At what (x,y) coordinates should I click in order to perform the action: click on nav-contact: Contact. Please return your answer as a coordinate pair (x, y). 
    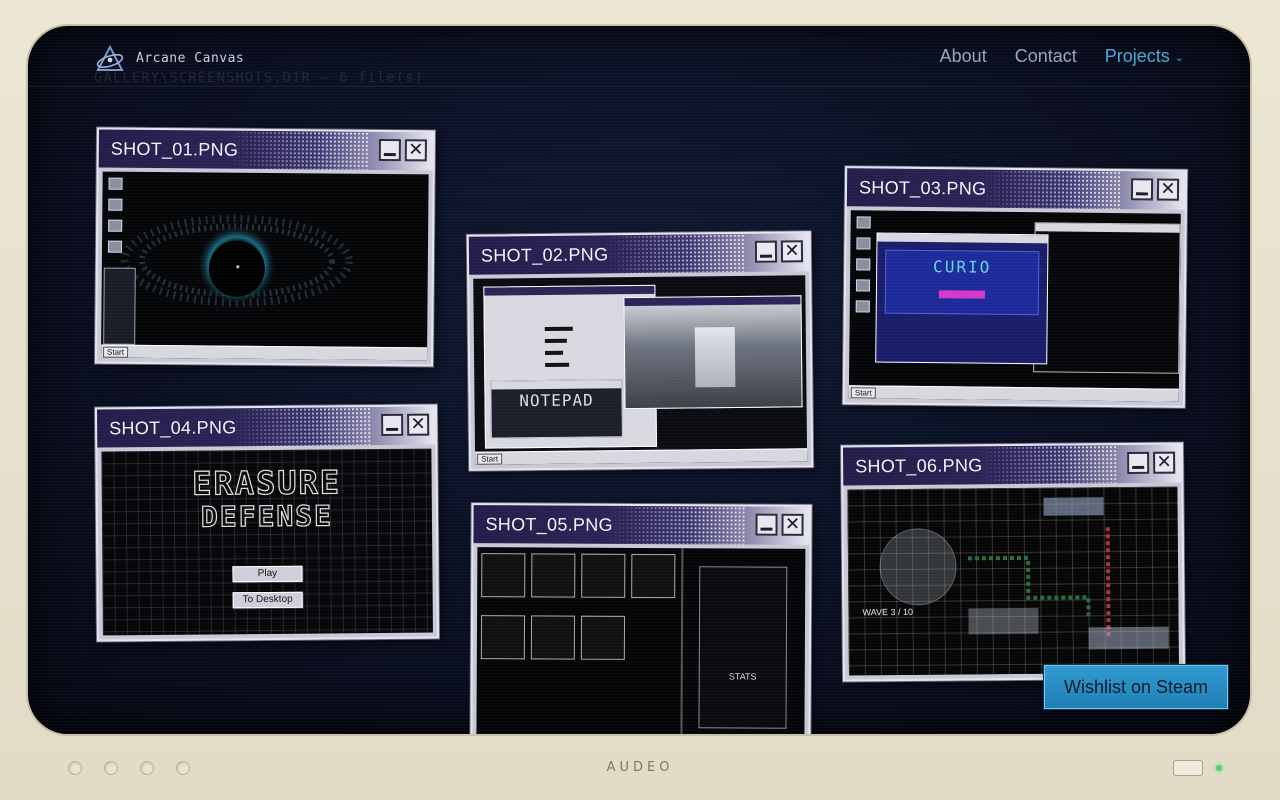
    Looking at the image, I should click on (1046, 56).